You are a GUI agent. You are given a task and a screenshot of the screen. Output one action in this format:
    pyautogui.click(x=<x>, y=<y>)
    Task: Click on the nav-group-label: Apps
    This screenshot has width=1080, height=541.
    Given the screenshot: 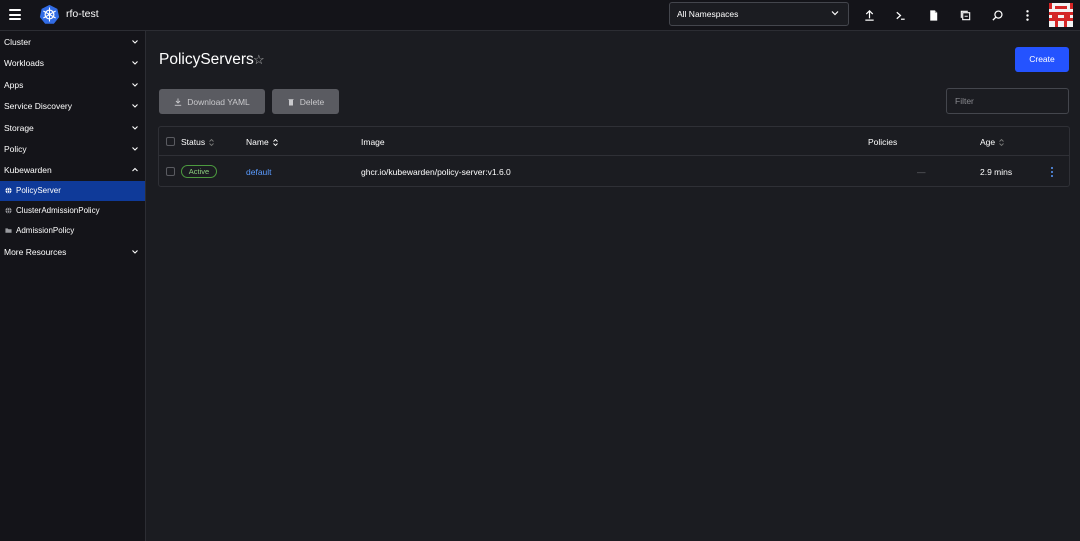 What is the action you would take?
    pyautogui.click(x=14, y=84)
    